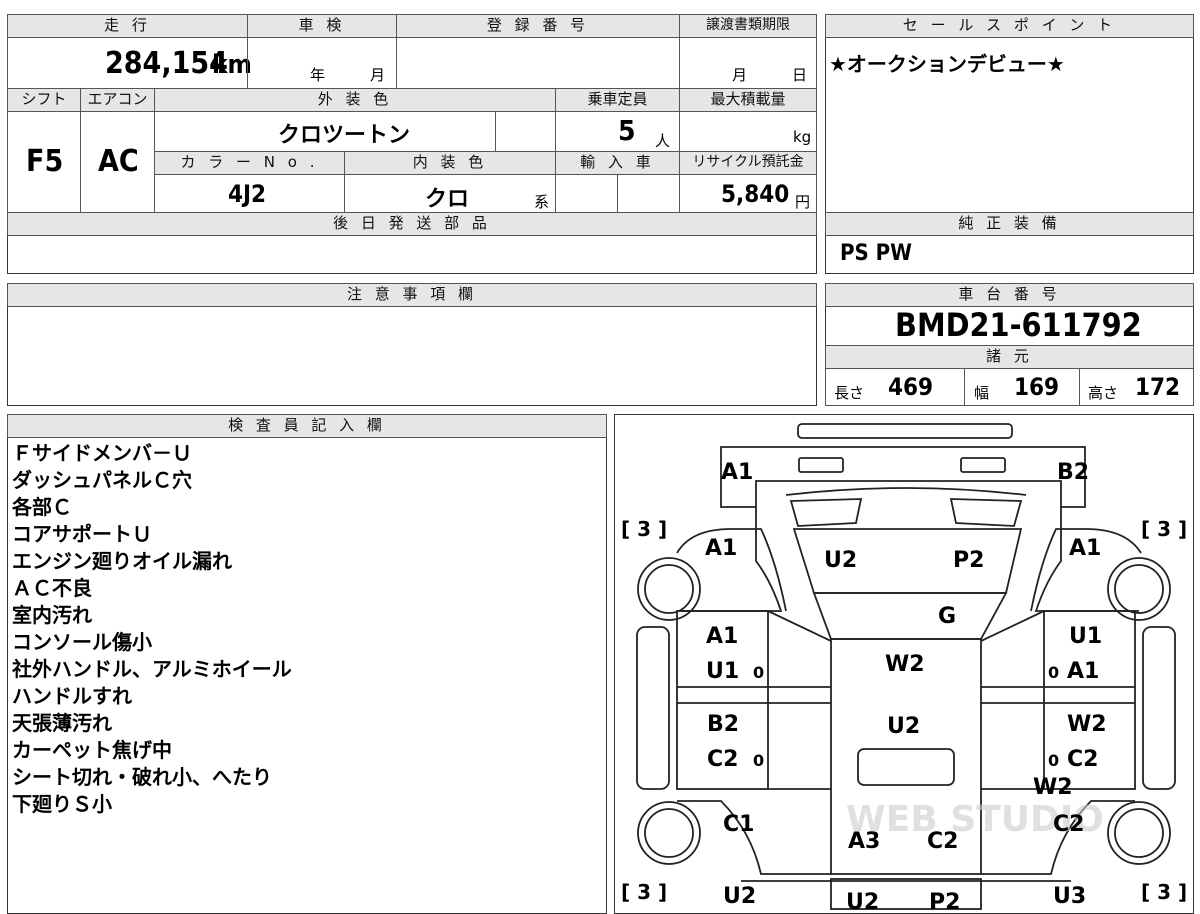 The image size is (1200, 914). What do you see at coordinates (644, 892) in the screenshot?
I see `tire-mark-rear-left: [ 3 ]` at bounding box center [644, 892].